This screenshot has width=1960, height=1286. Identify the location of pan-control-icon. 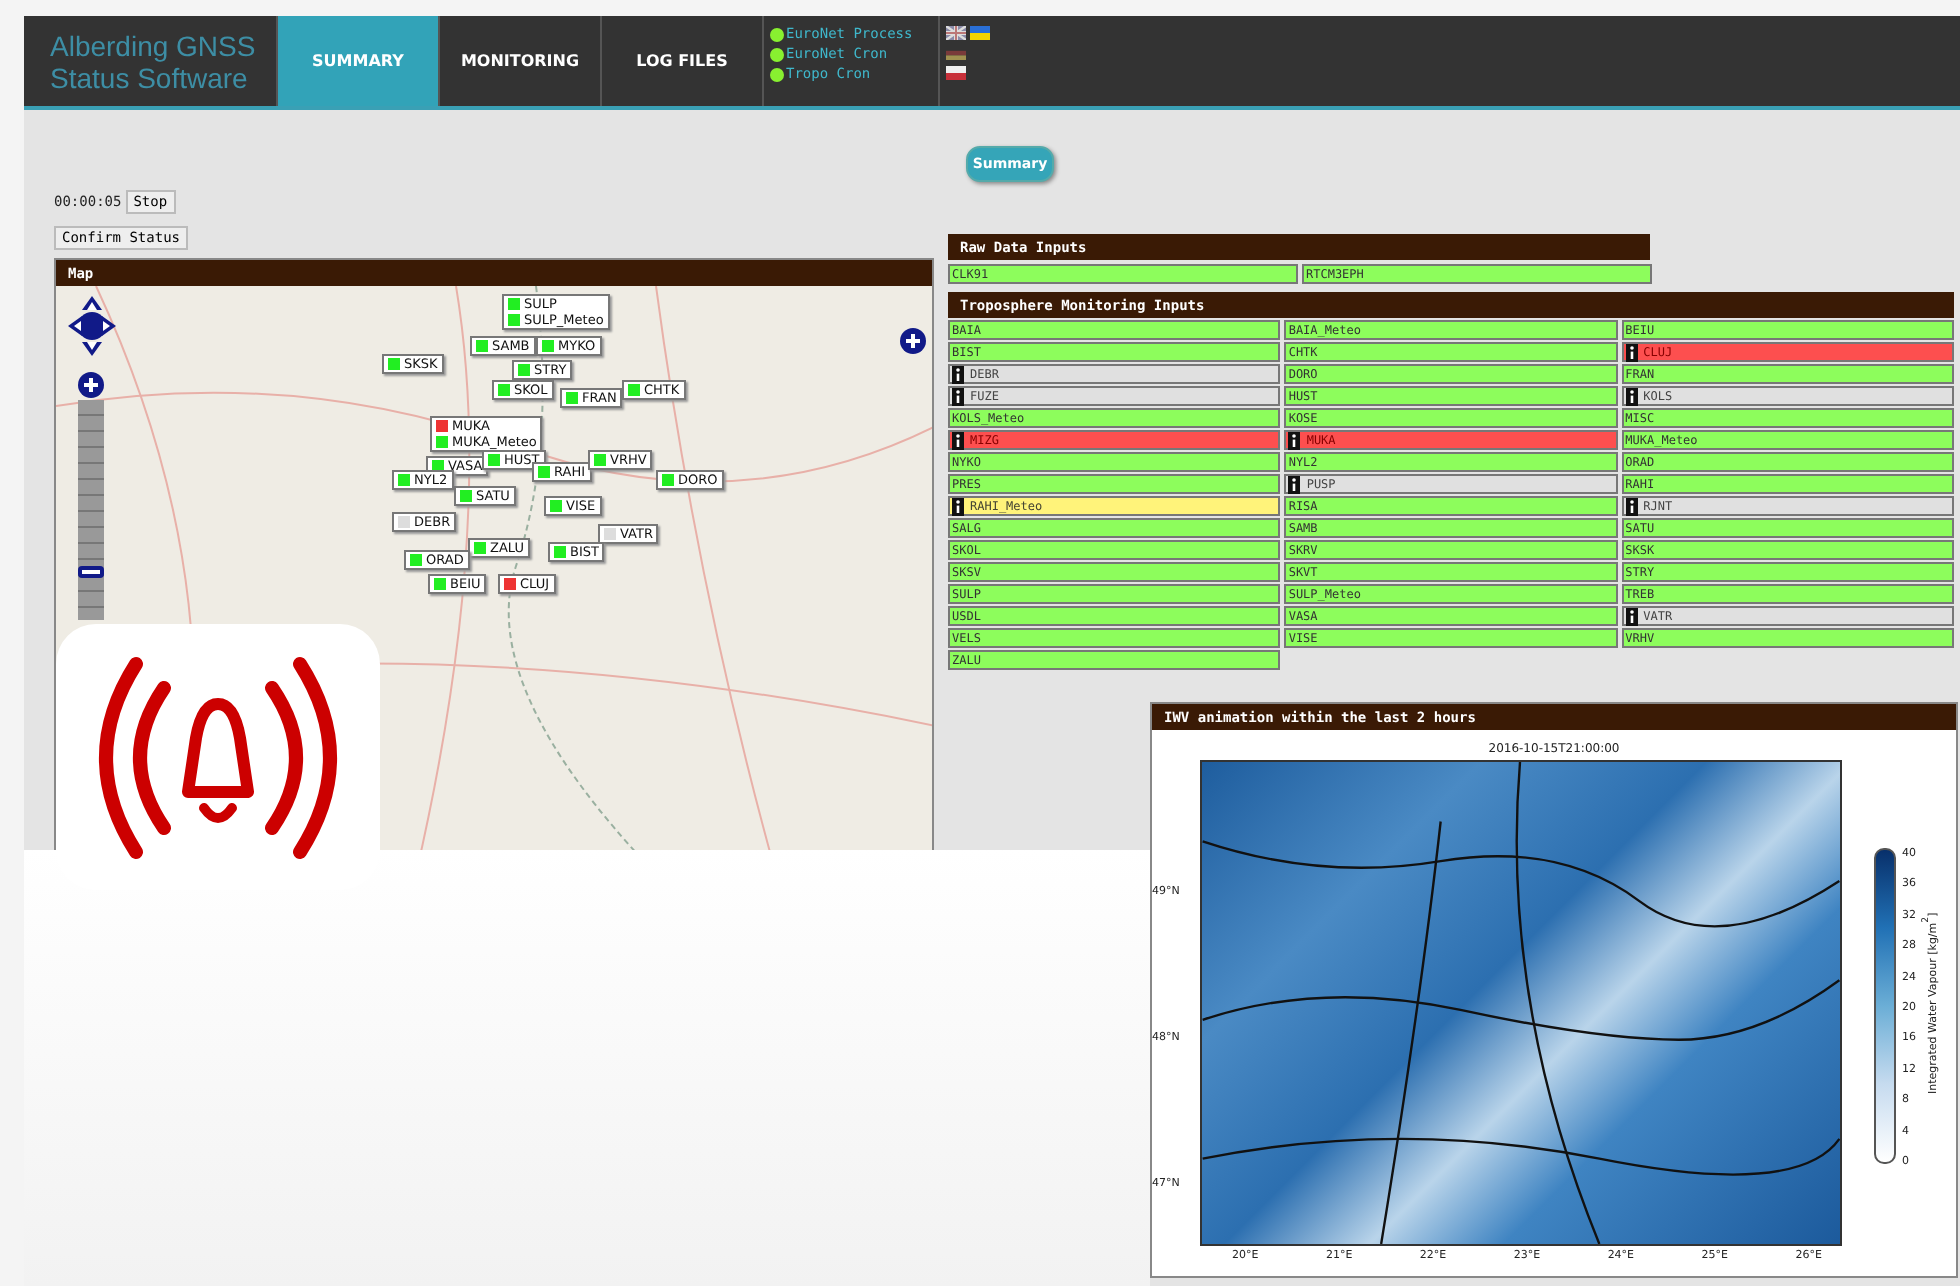
(92, 326).